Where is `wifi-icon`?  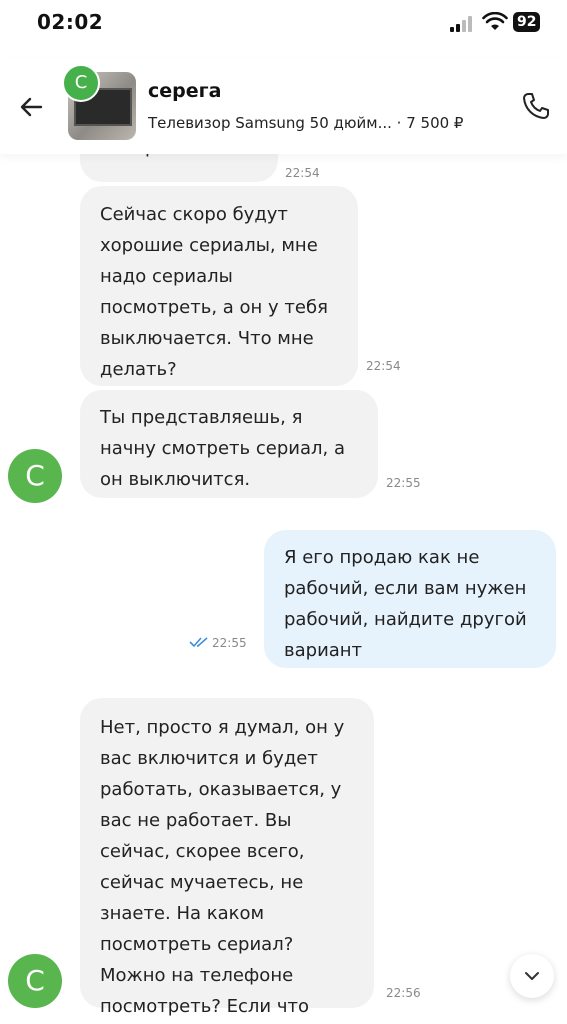 wifi-icon is located at coordinates (495, 21).